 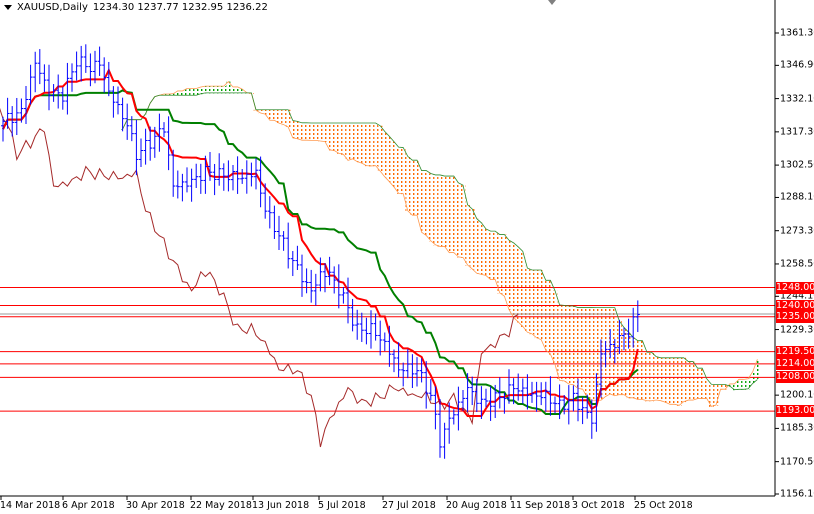 I want to click on x-tick-label: 5 Jul 2018, so click(x=342, y=505).